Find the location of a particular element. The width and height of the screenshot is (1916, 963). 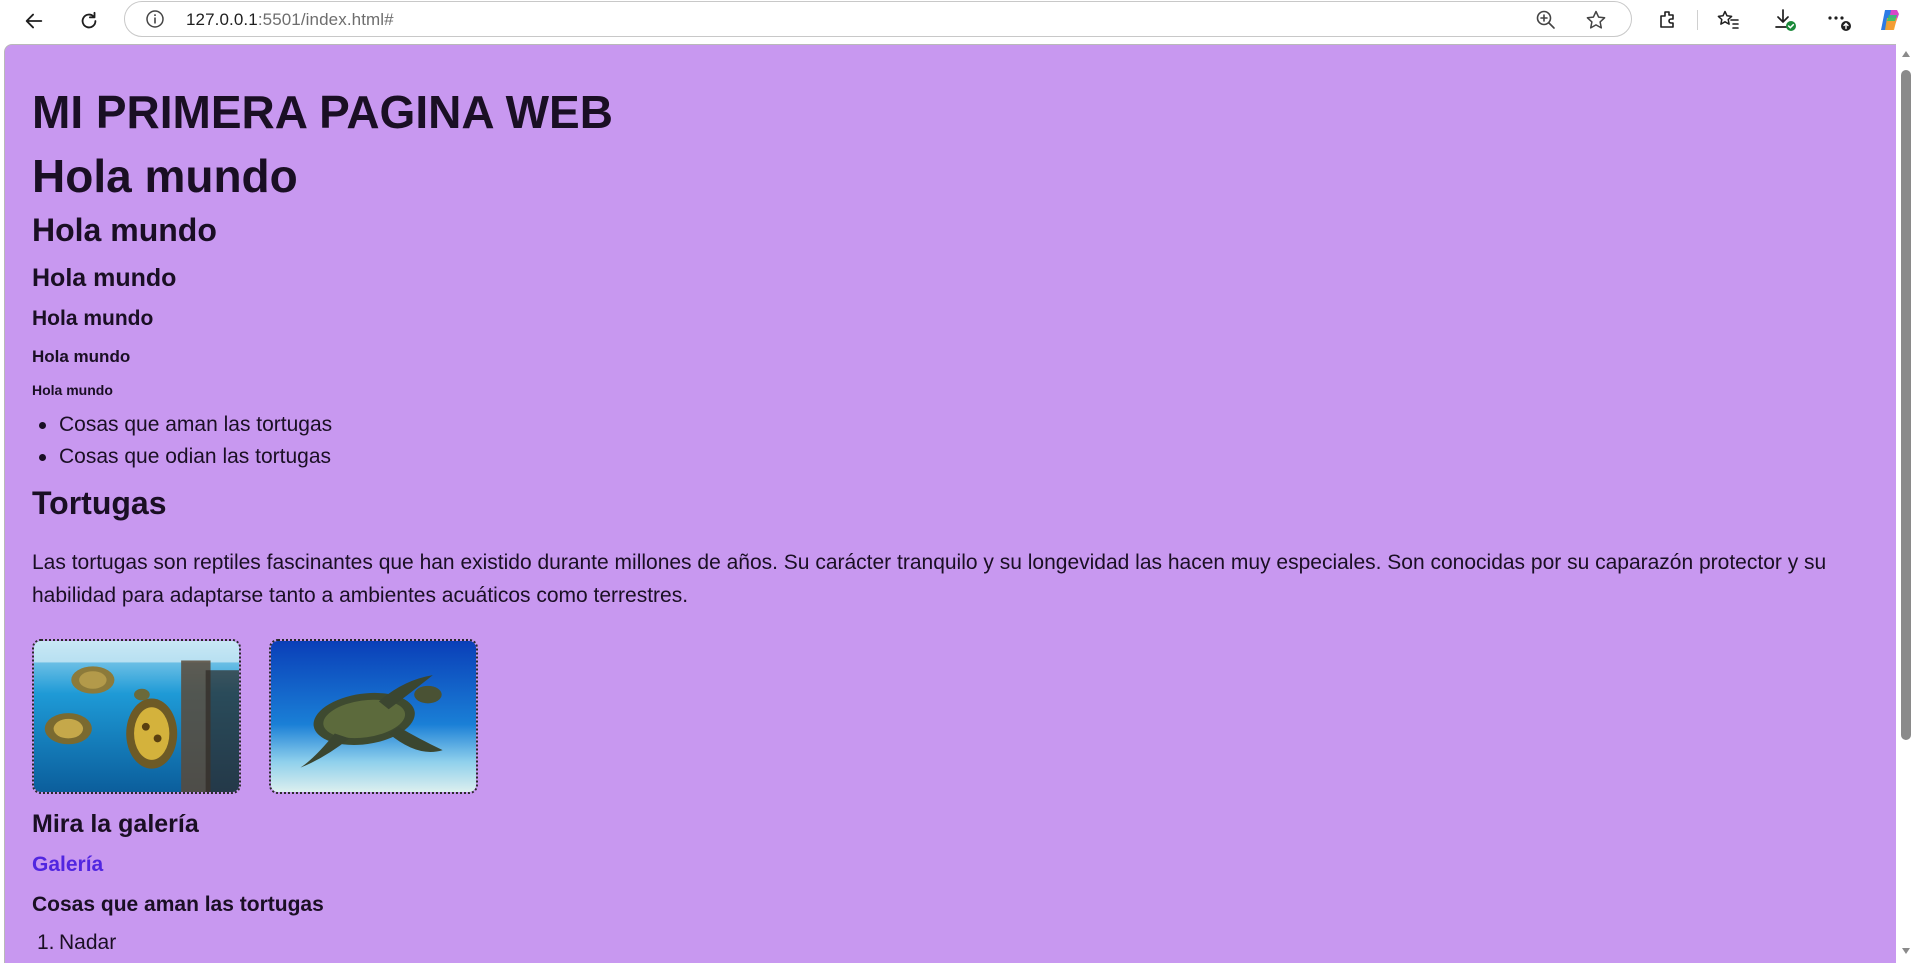

heading-h2: Hola mundo is located at coordinates (124, 230).